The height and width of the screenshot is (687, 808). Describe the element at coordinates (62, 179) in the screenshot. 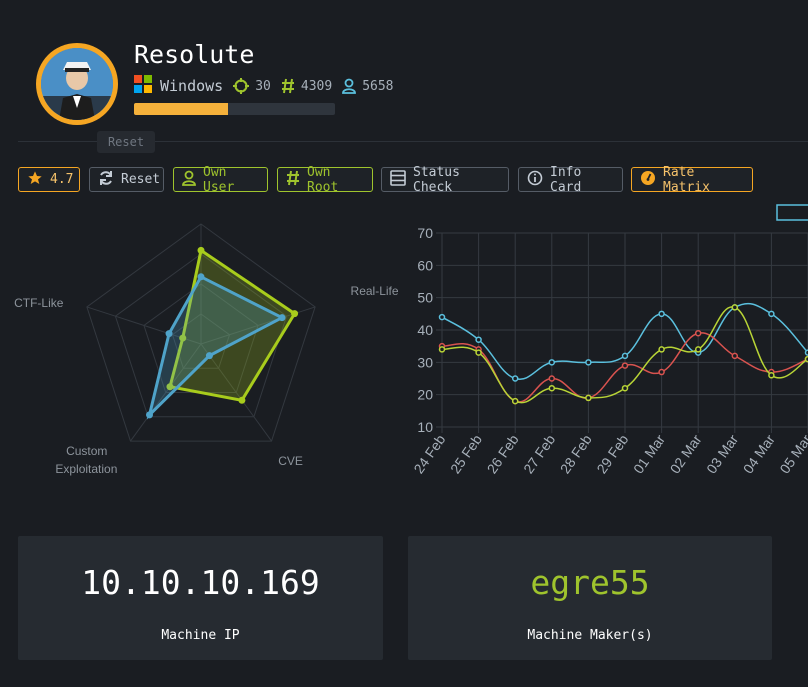

I see `rating-value: 4.7` at that location.